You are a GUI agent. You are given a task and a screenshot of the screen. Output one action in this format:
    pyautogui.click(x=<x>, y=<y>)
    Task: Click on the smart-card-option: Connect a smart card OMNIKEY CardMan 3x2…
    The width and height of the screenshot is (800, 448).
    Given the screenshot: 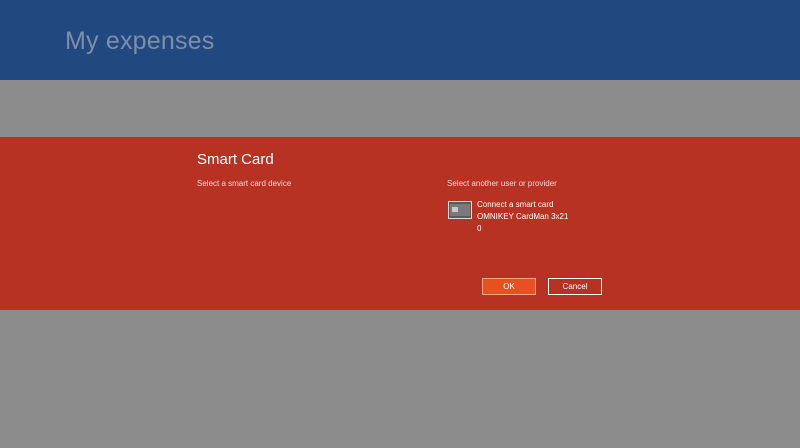 What is the action you would take?
    pyautogui.click(x=517, y=219)
    